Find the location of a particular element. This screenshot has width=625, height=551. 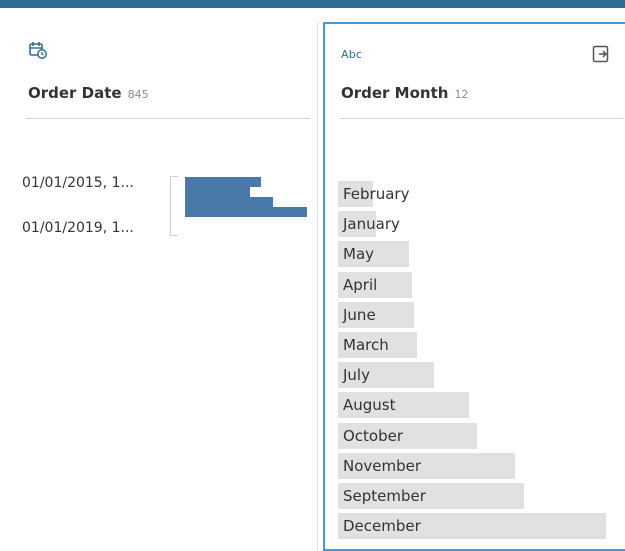

value-label: July is located at coordinates (356, 375).